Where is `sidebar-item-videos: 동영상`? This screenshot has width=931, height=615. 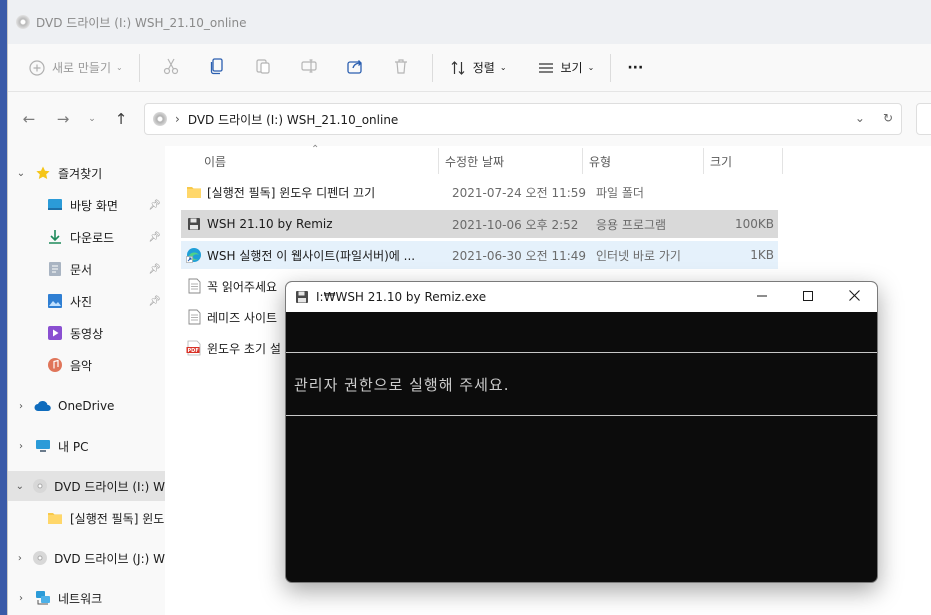
sidebar-item-videos: 동영상 is located at coordinates (86, 333).